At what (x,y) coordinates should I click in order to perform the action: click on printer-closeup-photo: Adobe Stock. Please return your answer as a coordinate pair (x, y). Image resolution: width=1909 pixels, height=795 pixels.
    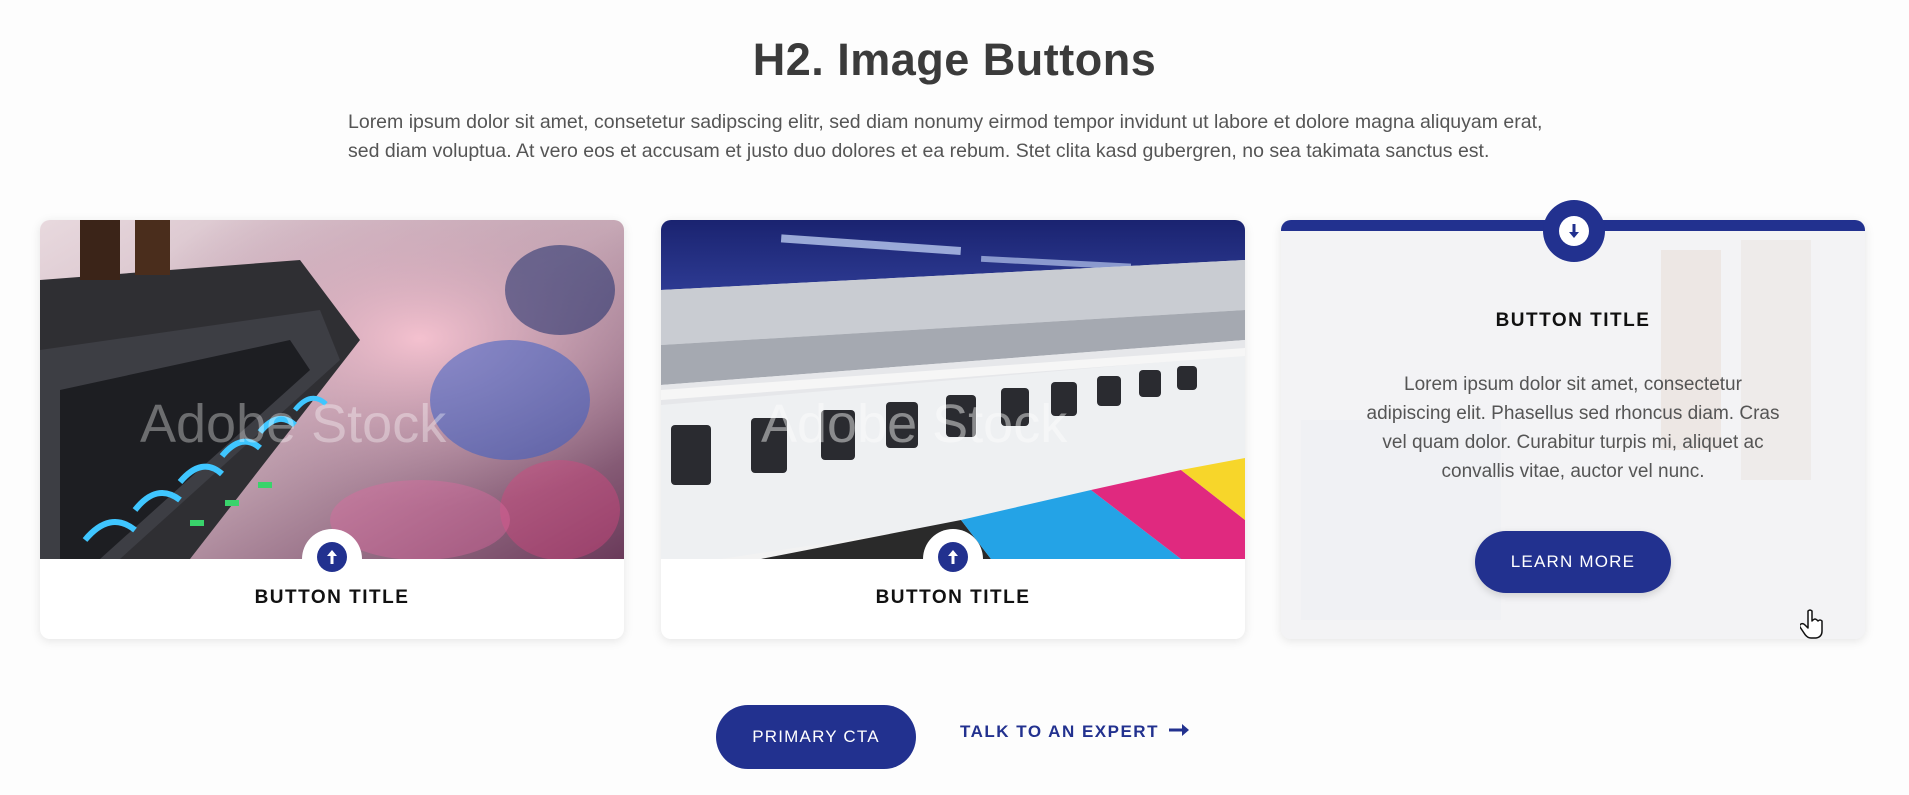
    Looking at the image, I should click on (332, 389).